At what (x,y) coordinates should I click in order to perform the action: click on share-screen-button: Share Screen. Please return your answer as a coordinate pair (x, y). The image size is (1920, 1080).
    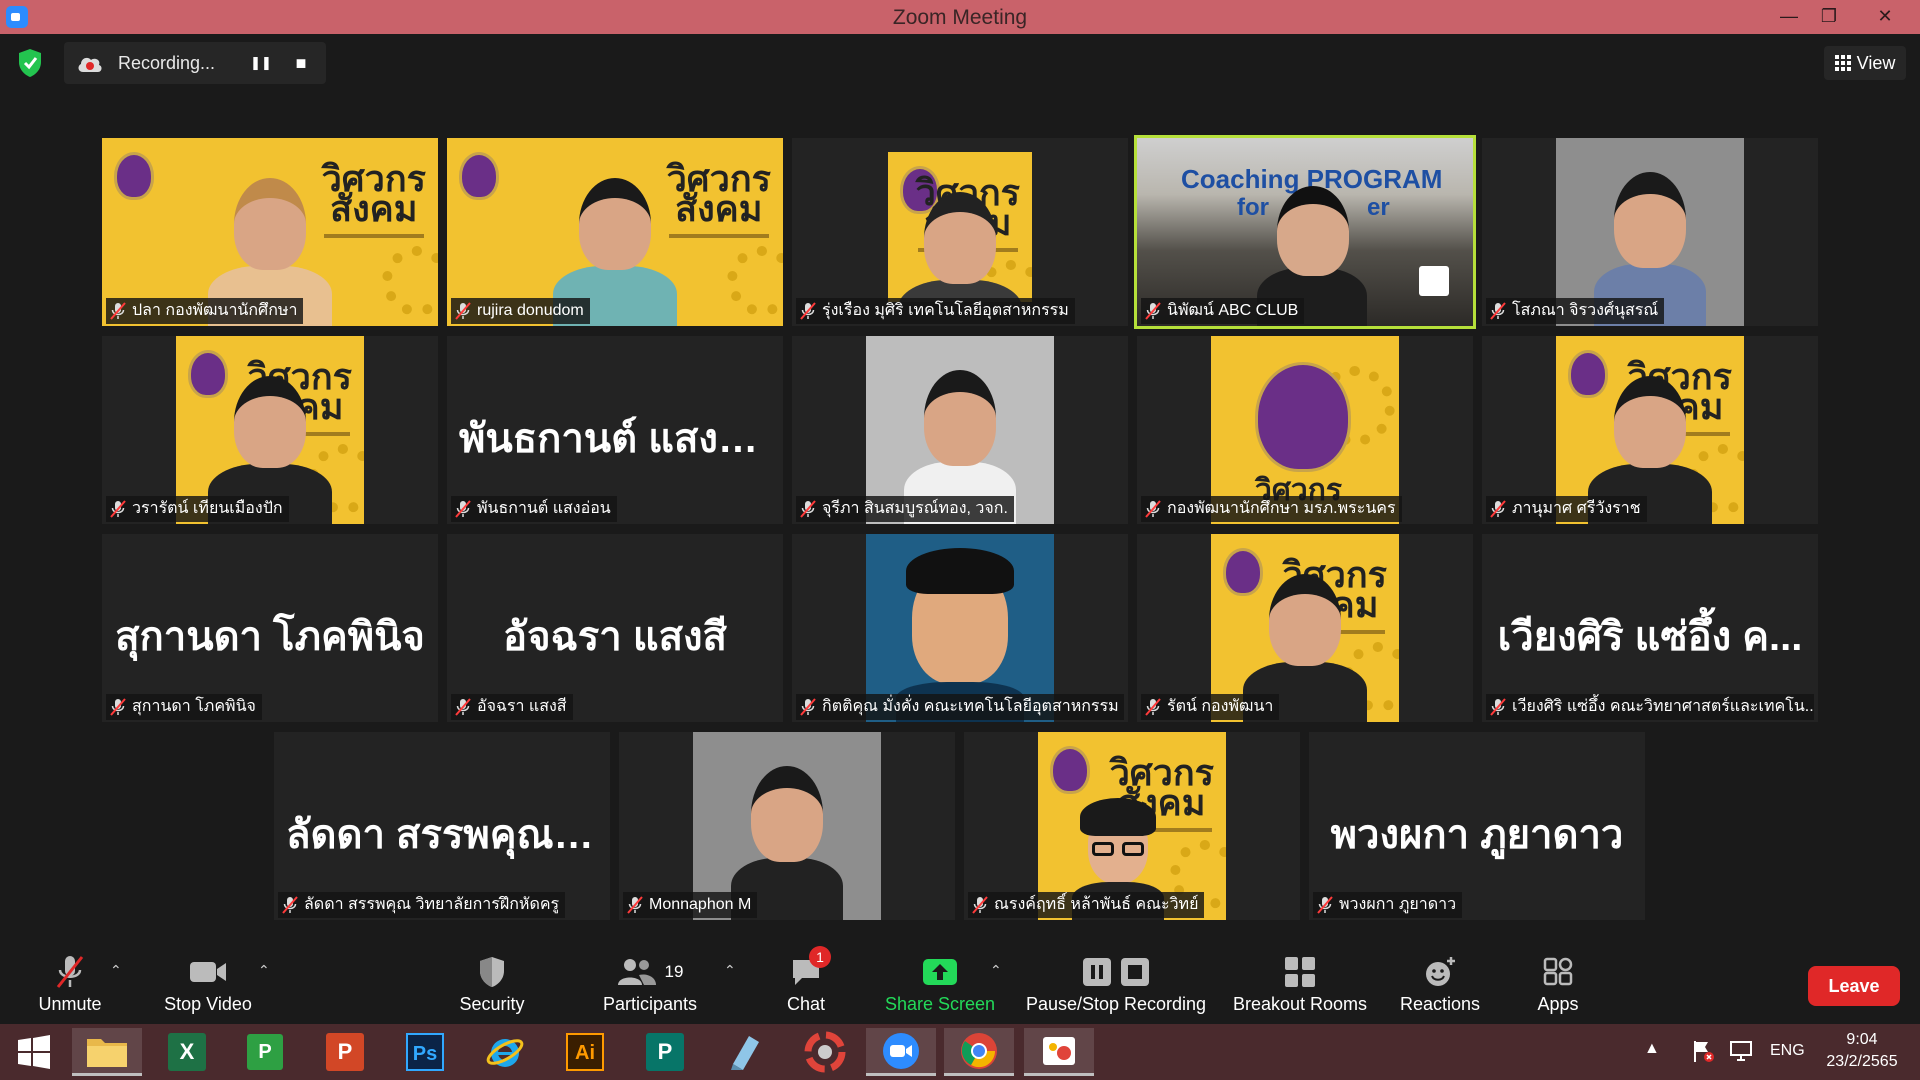
    Looking at the image, I should click on (940, 988).